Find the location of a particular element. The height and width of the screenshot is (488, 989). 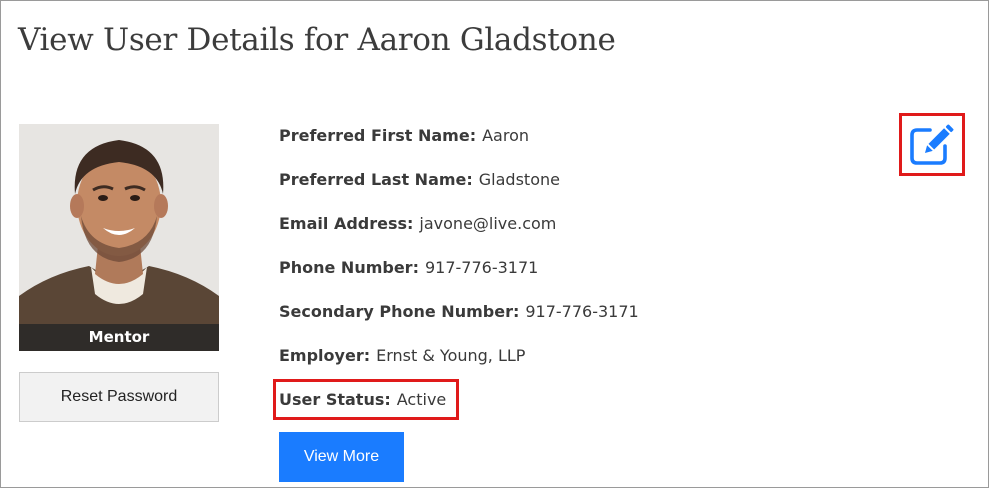

page-title: View User Details for Aaron Gladstone is located at coordinates (317, 40).